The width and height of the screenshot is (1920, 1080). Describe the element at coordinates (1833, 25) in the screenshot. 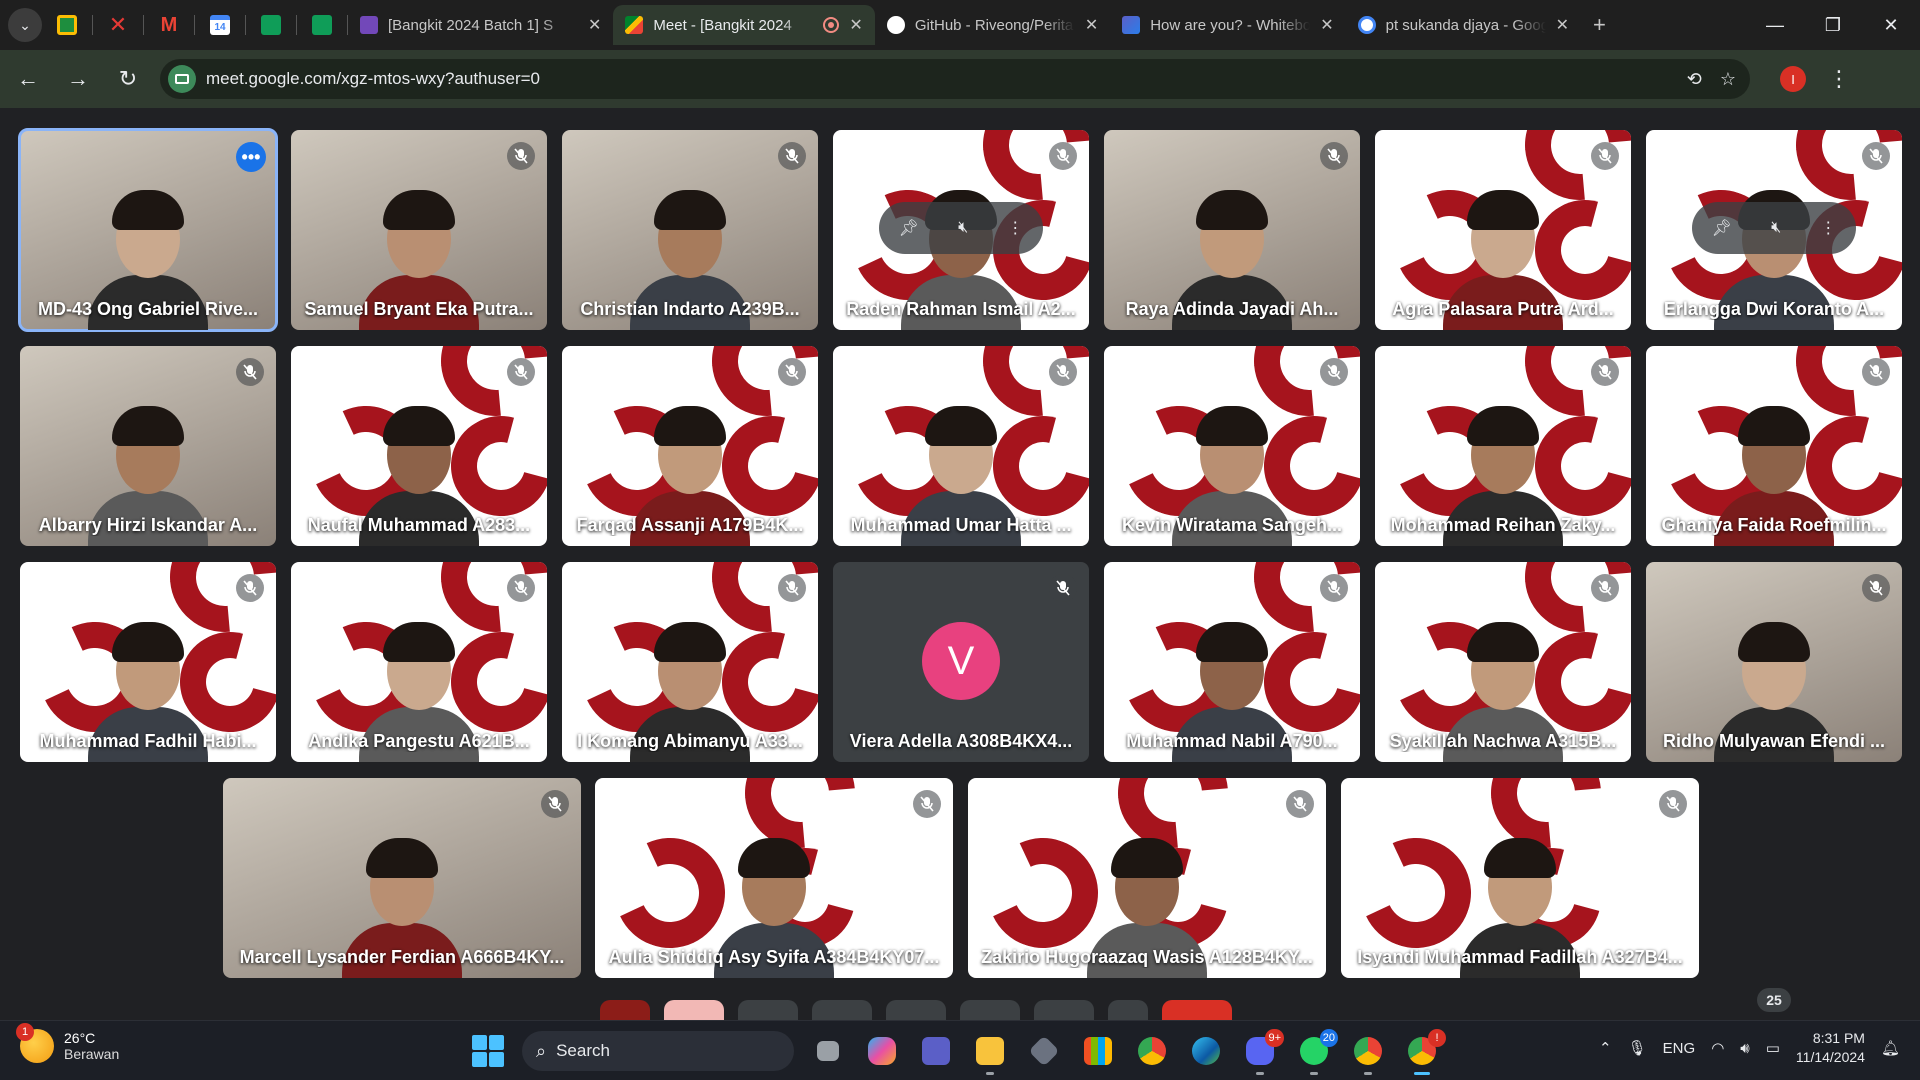

I see `restore-icon: ❐` at that location.